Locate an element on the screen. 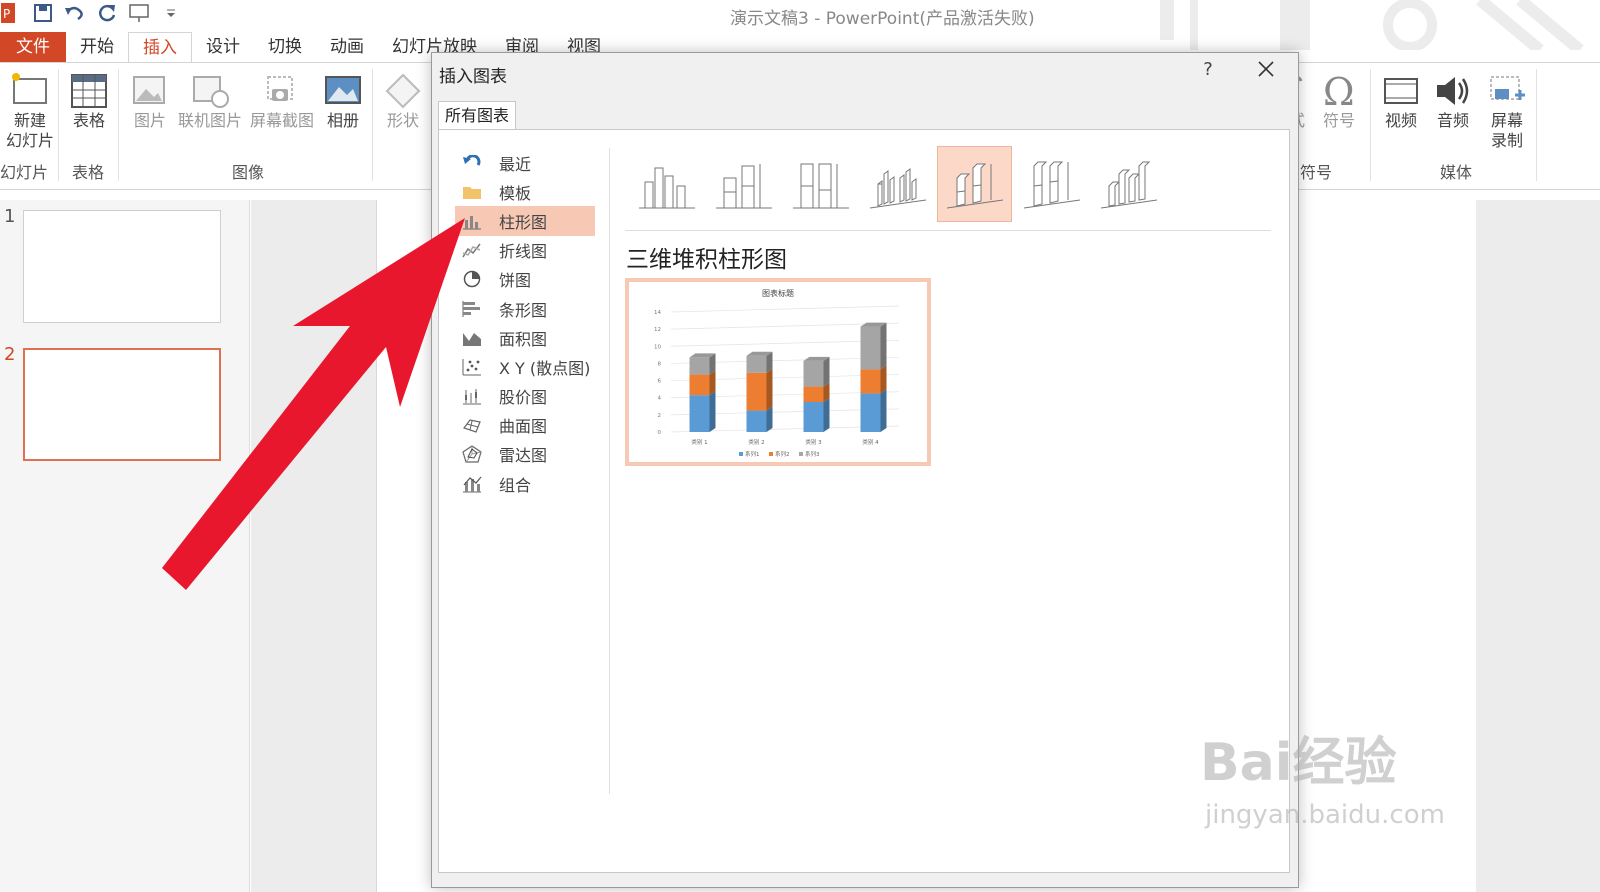 Image resolution: width=1600 pixels, height=892 pixels. video-button: 视频 is located at coordinates (1401, 97).